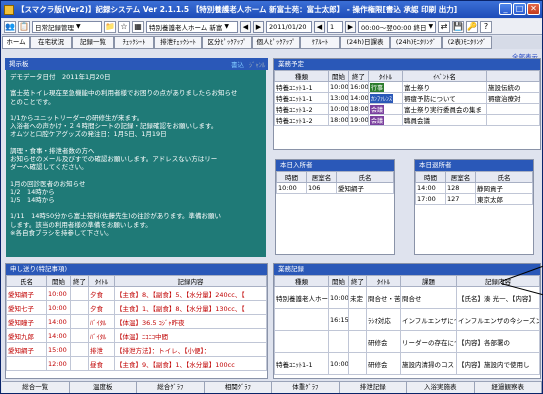 This screenshot has height=394, width=543. Describe the element at coordinates (338, 98) in the screenshot. I see `cell: 13:00` at that location.